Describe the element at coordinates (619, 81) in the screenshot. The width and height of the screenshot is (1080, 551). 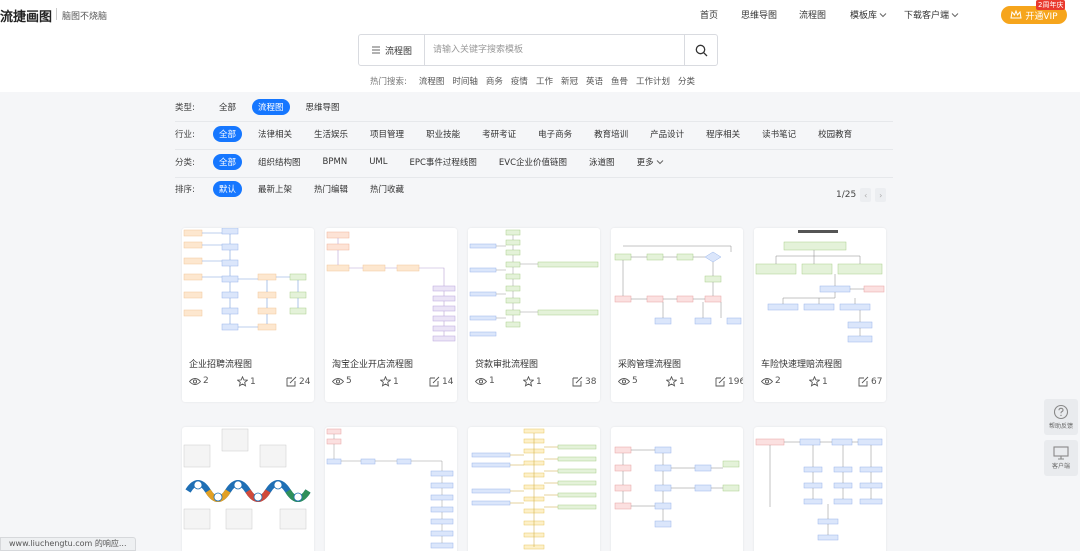
I see `hot-term: 鱼骨` at that location.